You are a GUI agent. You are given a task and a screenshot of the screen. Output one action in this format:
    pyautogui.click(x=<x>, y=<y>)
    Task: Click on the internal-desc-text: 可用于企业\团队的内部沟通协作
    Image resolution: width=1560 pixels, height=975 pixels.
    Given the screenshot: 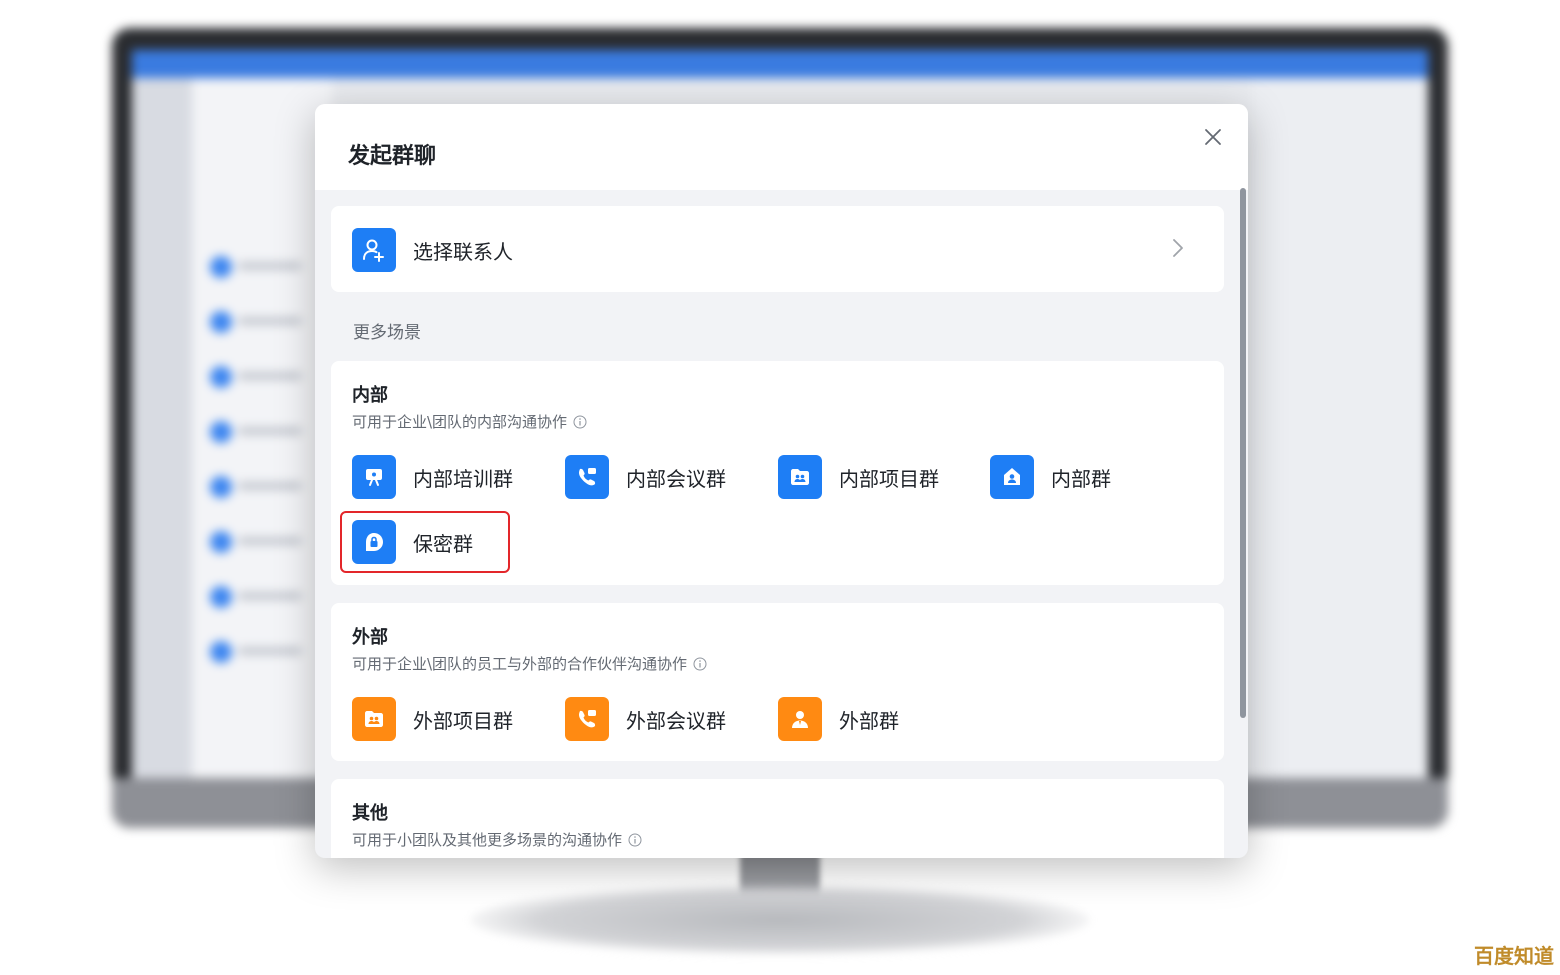 What is the action you would take?
    pyautogui.click(x=460, y=422)
    